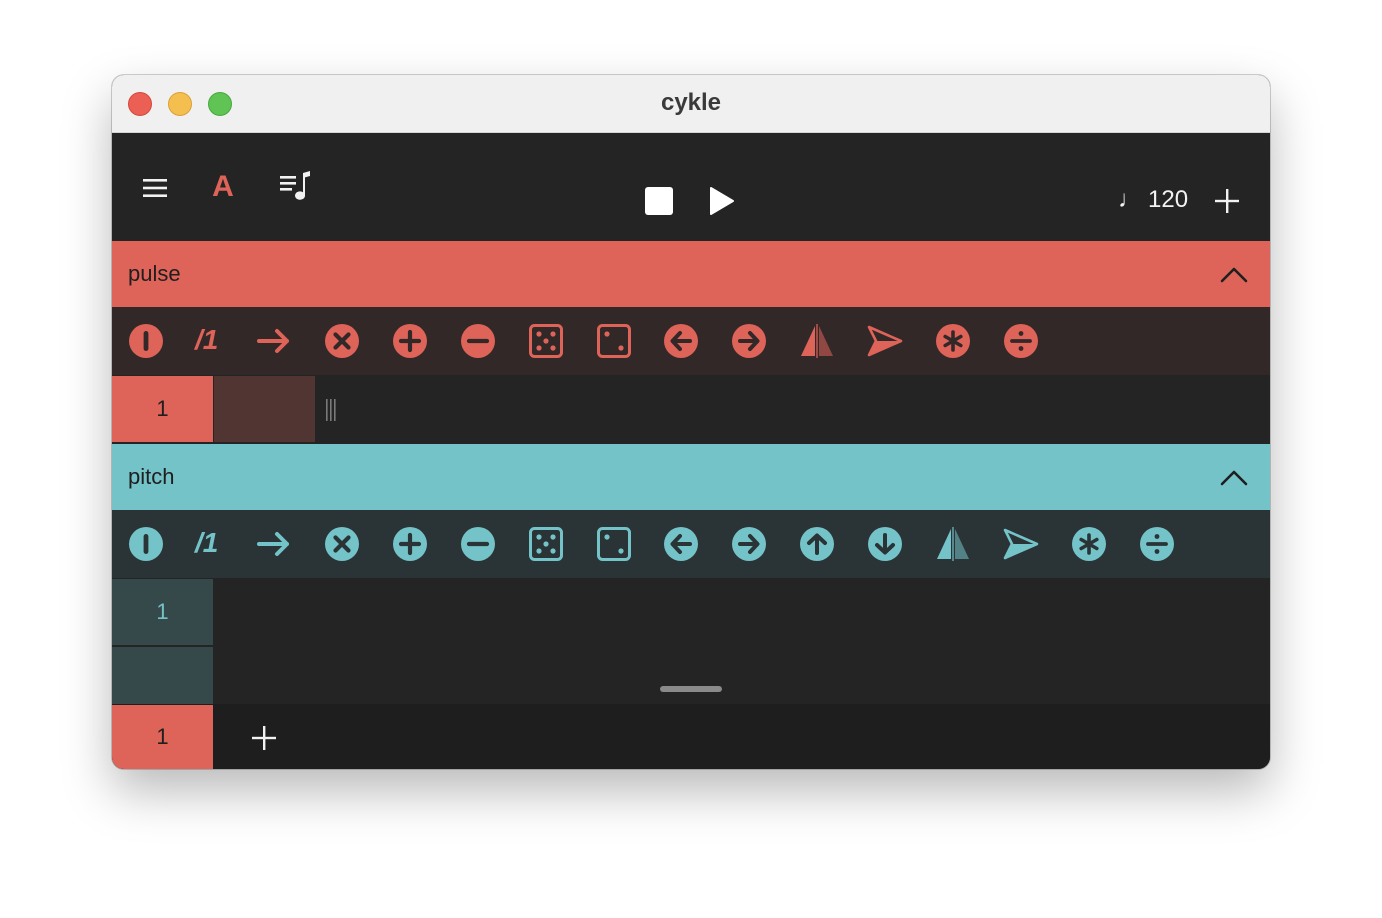 This screenshot has height=918, width=1382. What do you see at coordinates (1227, 201) in the screenshot?
I see `add-sequence-button` at bounding box center [1227, 201].